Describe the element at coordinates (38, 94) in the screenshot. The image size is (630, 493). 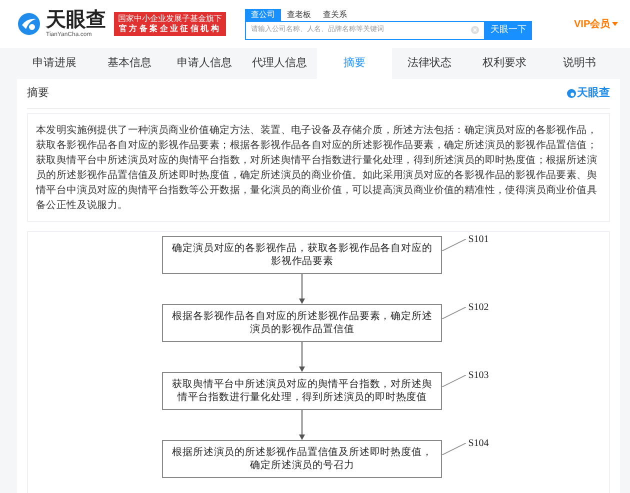
I see `section-title: 摘要` at that location.